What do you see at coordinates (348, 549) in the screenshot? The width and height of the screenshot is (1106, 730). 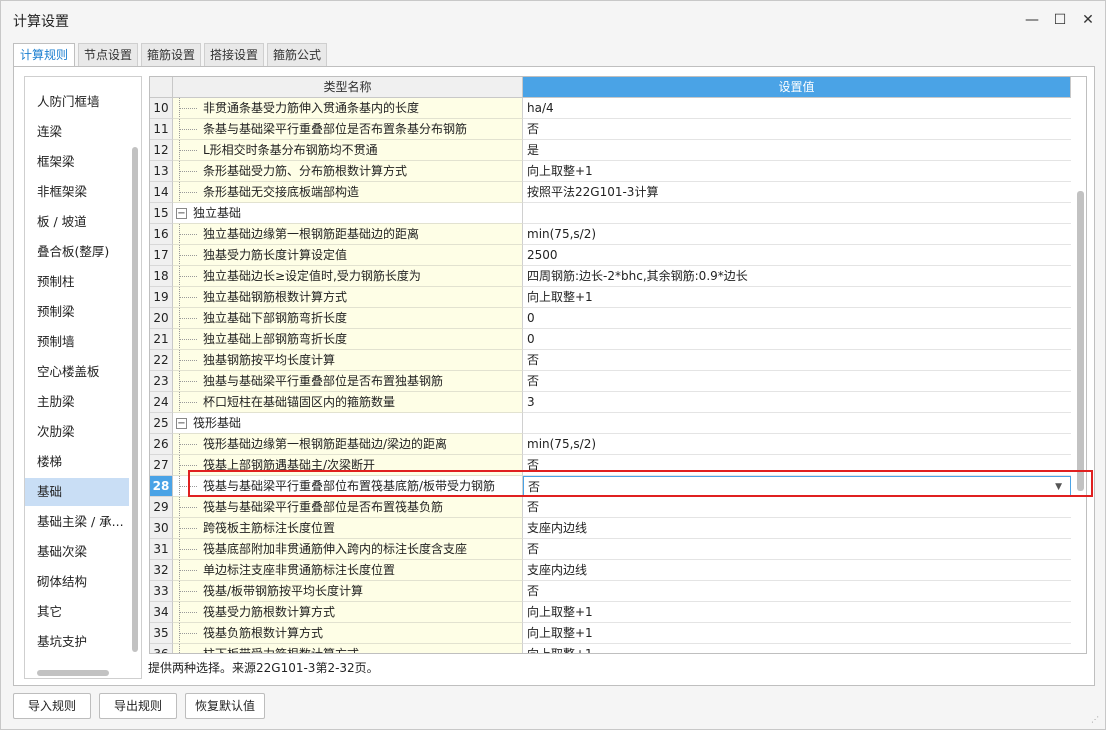 I see `type-name-cell: 筏基底部附加非贯通筋伸入跨内的标注长度含支座` at bounding box center [348, 549].